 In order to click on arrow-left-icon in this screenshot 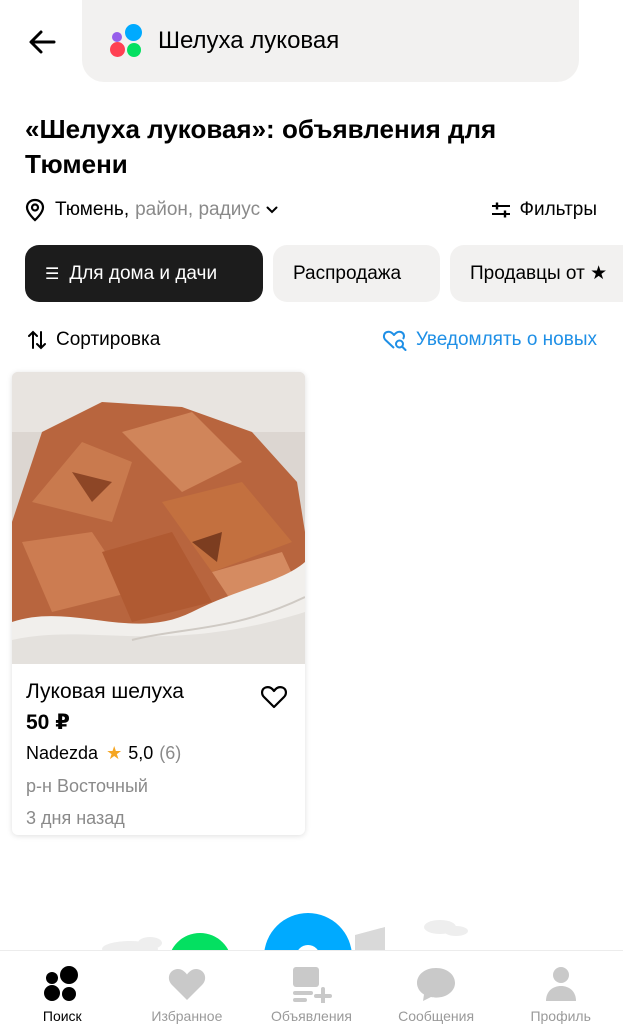, I will do `click(42, 42)`.